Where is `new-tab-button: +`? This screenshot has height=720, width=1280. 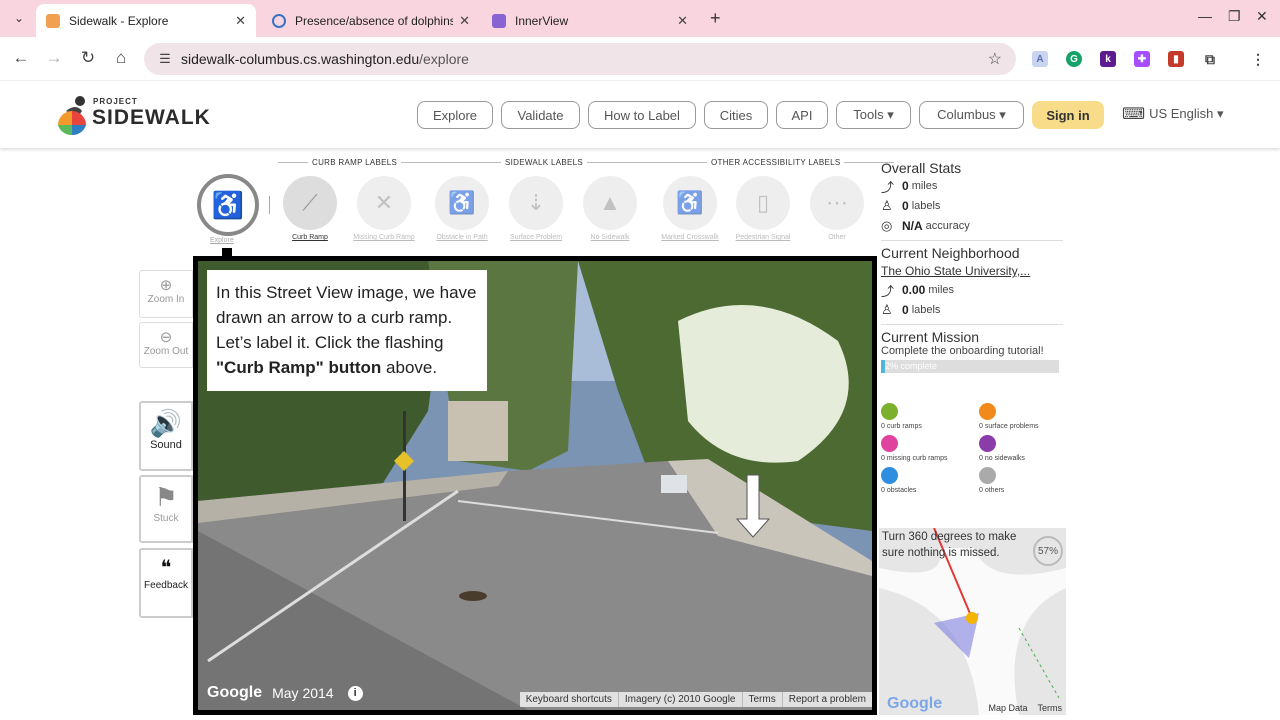 new-tab-button: + is located at coordinates (715, 18).